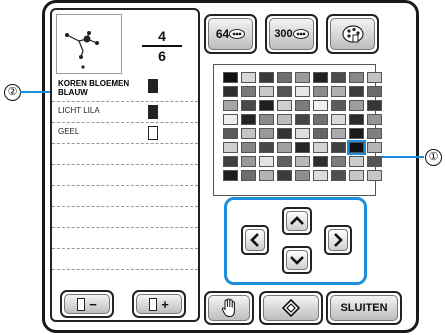 The height and width of the screenshot is (335, 445). I want to click on palette-64-button: 64, so click(230, 34).